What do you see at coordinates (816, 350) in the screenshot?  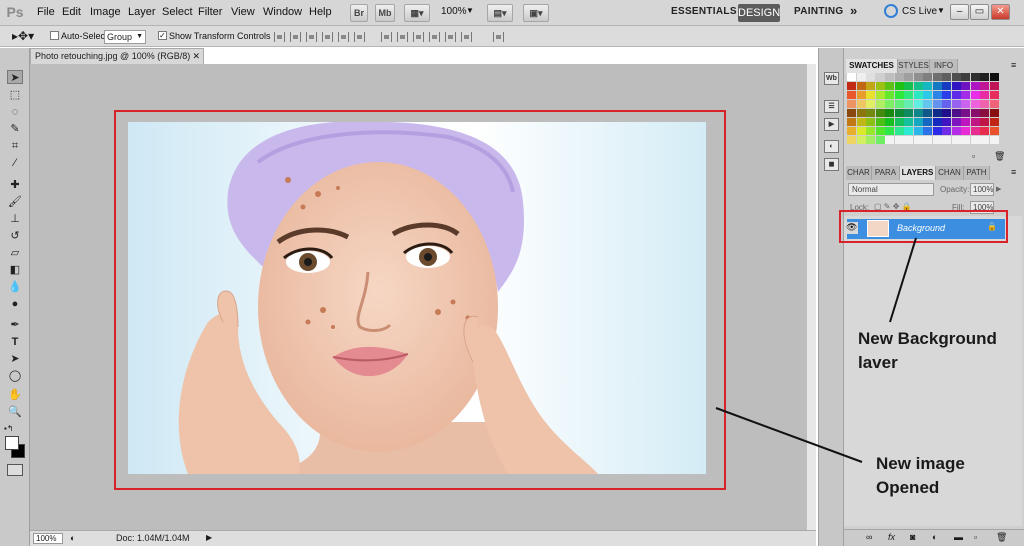 I see `annotation-arrows` at bounding box center [816, 350].